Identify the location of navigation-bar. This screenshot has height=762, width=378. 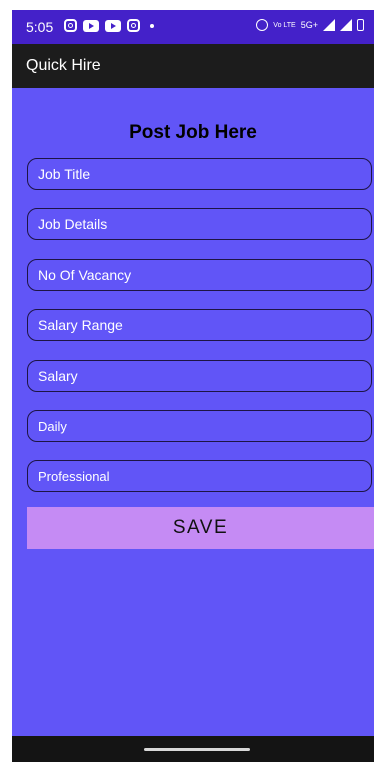
(193, 749).